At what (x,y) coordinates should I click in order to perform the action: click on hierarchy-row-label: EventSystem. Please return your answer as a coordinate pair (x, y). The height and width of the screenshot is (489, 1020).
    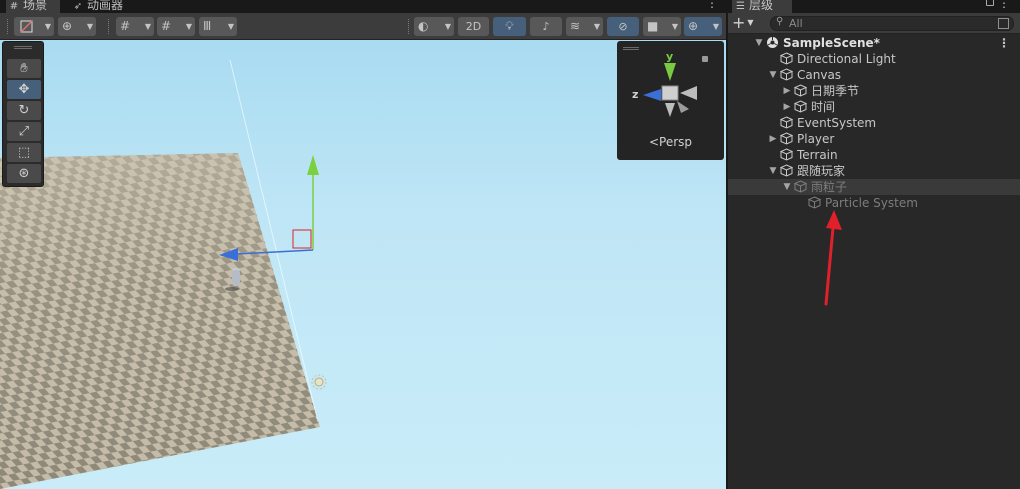
    Looking at the image, I should click on (837, 123).